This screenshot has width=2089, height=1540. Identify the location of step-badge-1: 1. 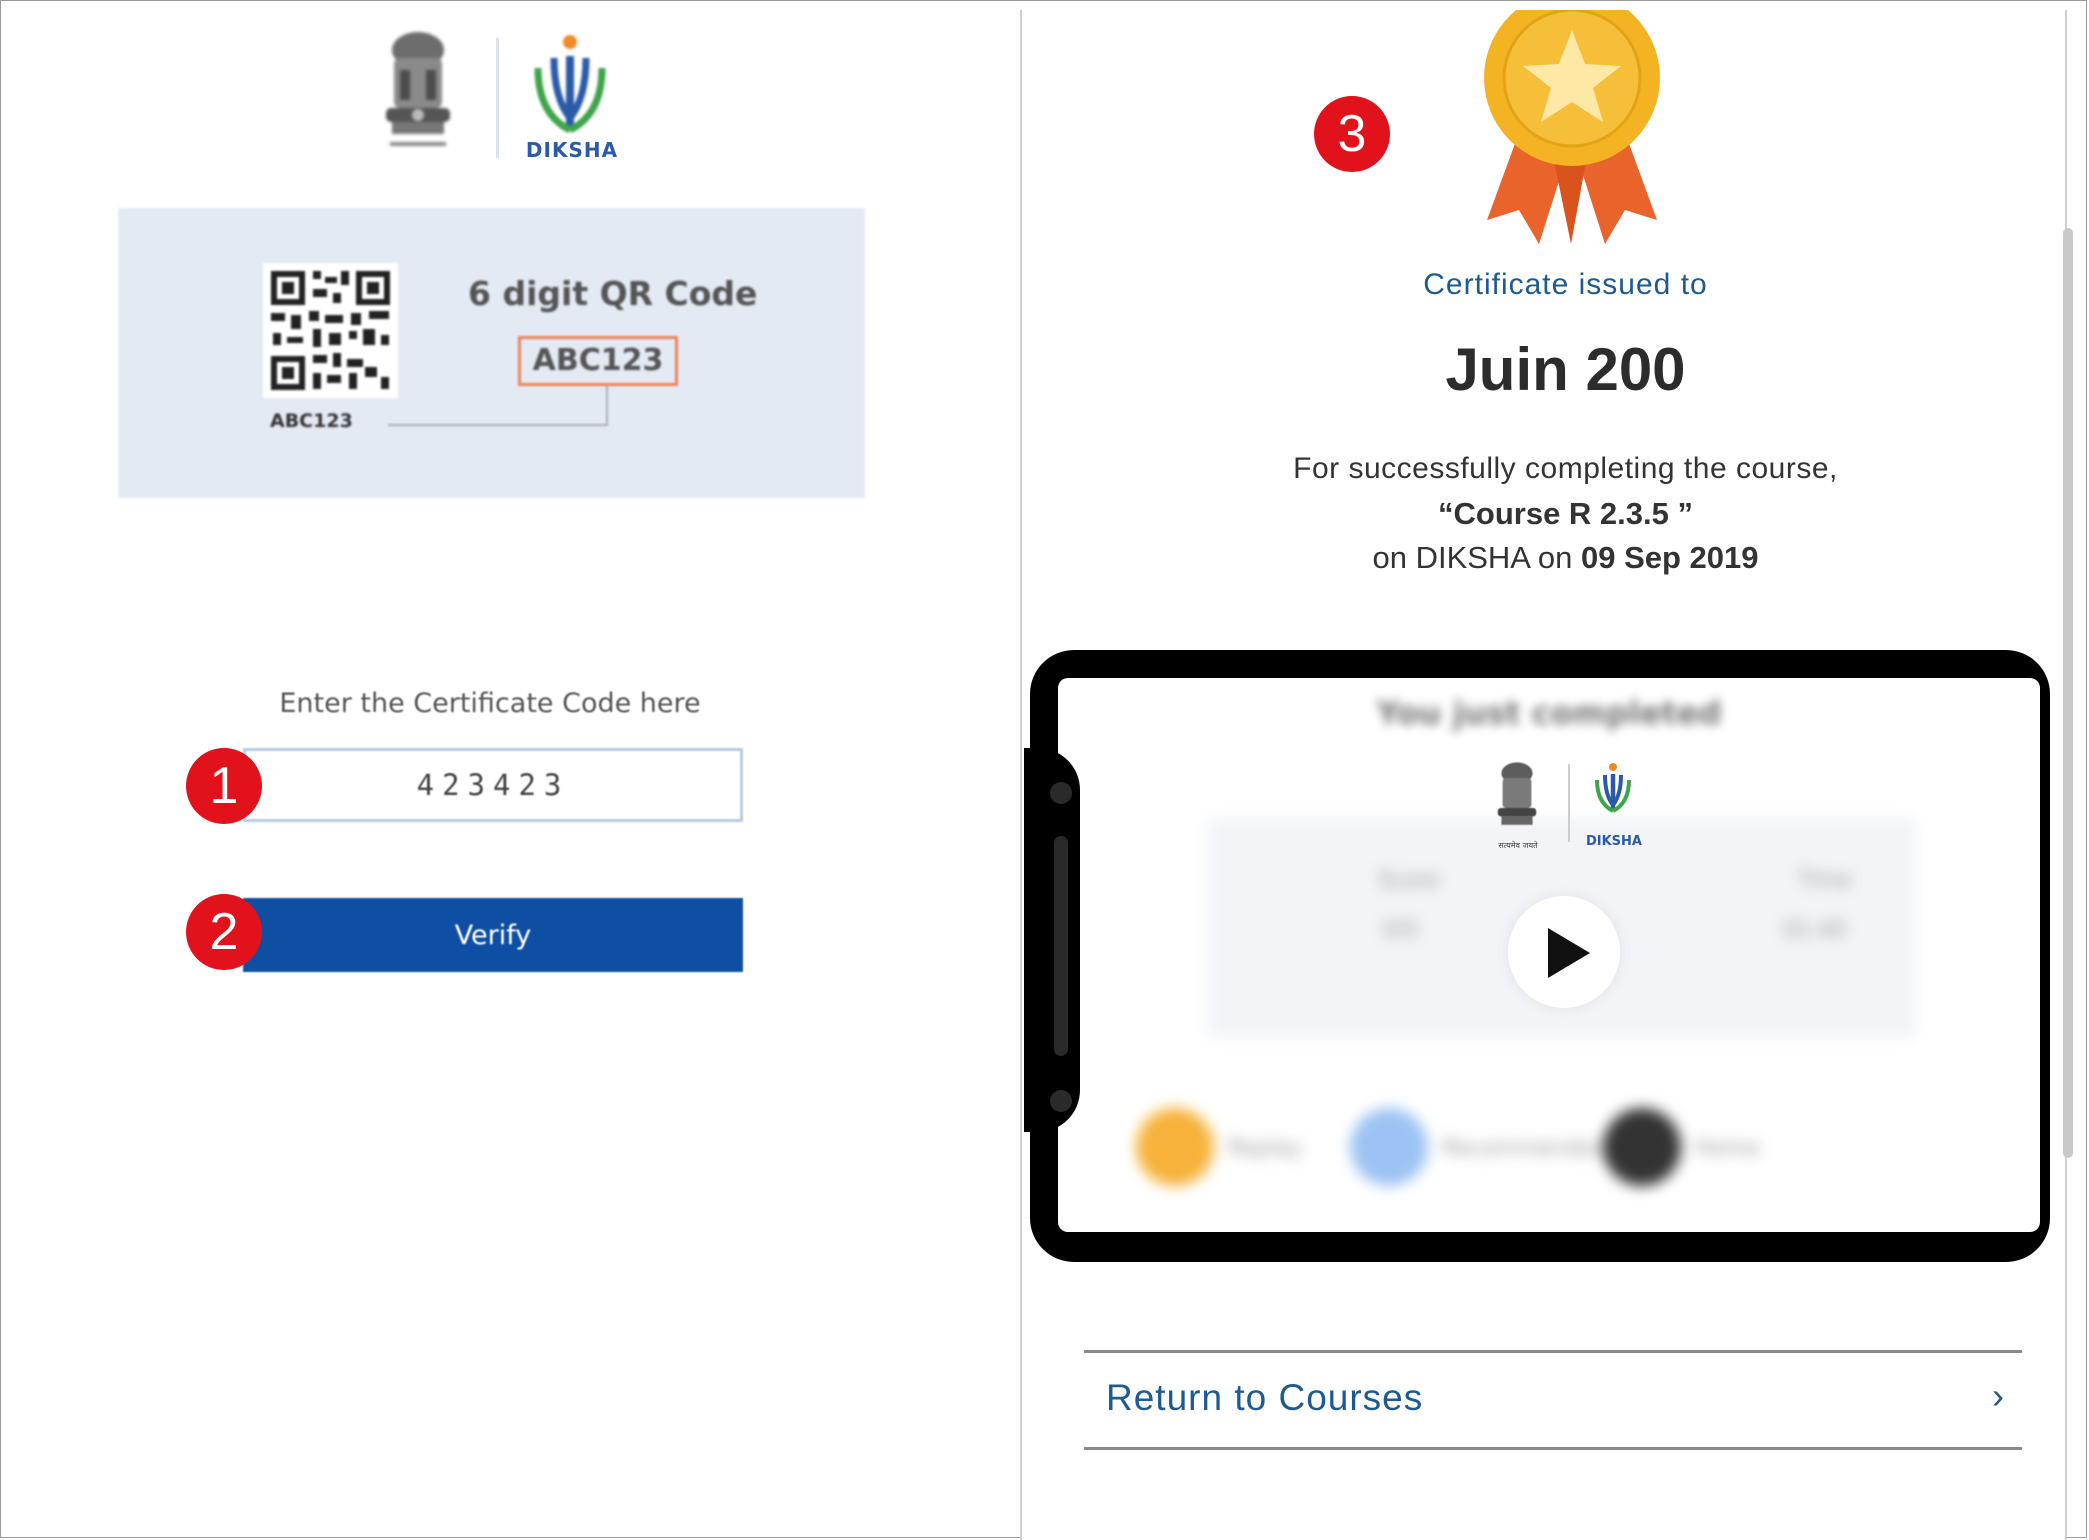
(224, 786).